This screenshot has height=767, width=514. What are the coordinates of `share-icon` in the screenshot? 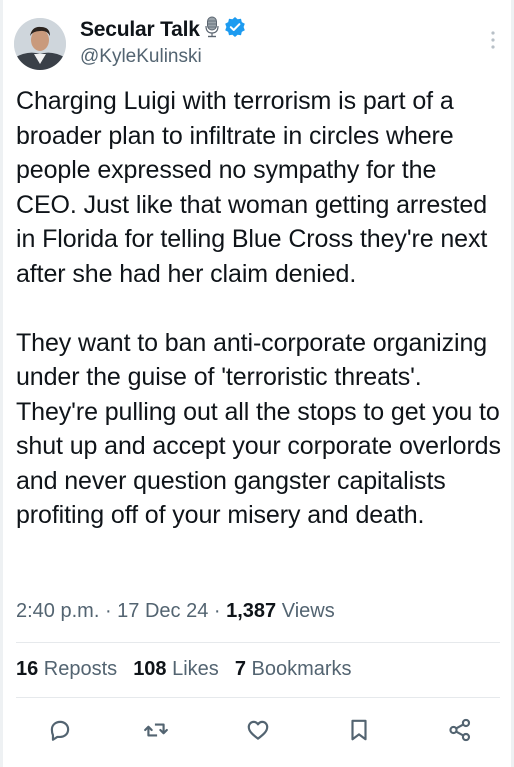 It's located at (460, 730).